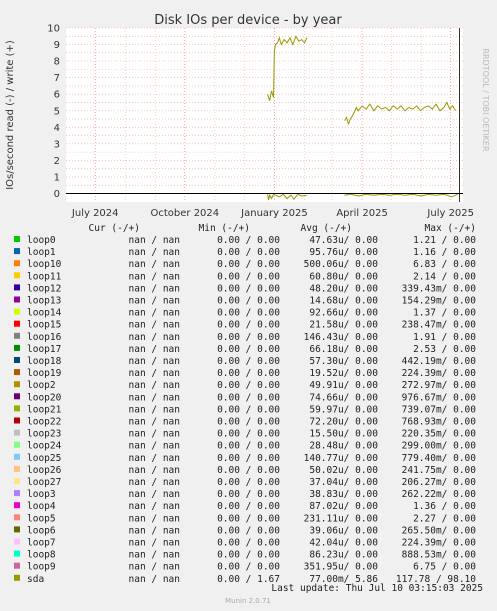  Describe the element at coordinates (444, 337) in the screenshot. I see `legend-value: 1.91 / 0.00` at that location.